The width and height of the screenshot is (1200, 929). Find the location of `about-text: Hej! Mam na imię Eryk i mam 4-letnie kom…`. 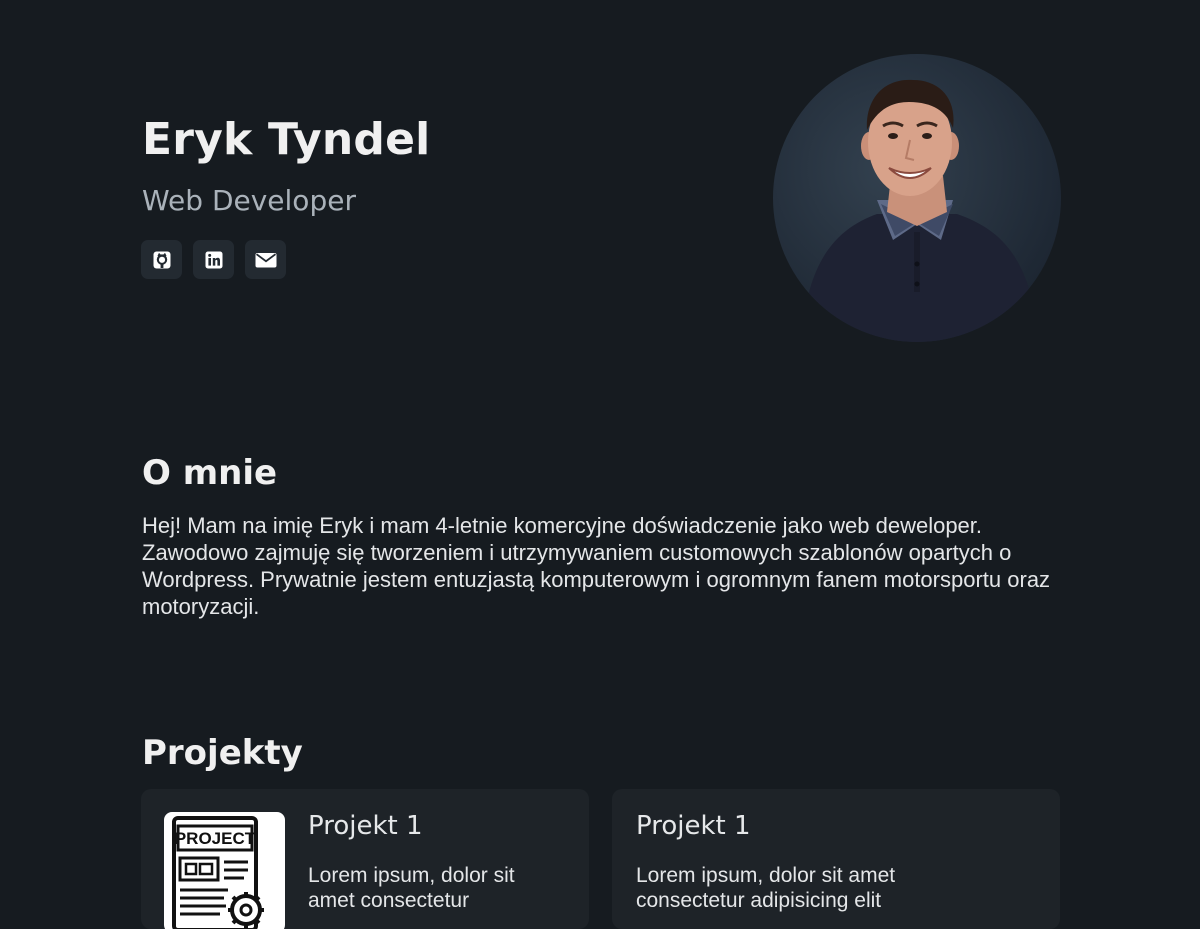

about-text: Hej! Mam na imię Eryk i mam 4-letnie kom… is located at coordinates (596, 566).